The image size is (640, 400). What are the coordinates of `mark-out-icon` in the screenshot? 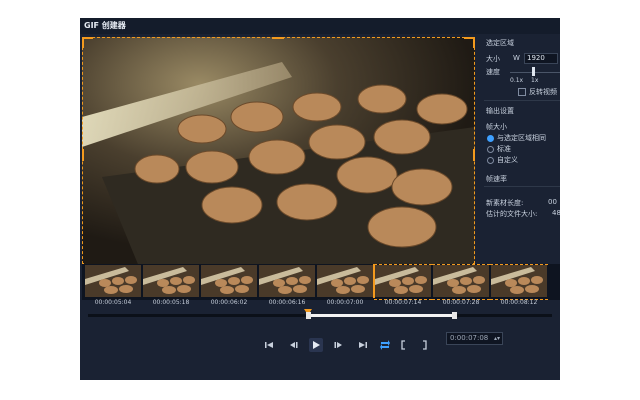 It's located at (424, 345).